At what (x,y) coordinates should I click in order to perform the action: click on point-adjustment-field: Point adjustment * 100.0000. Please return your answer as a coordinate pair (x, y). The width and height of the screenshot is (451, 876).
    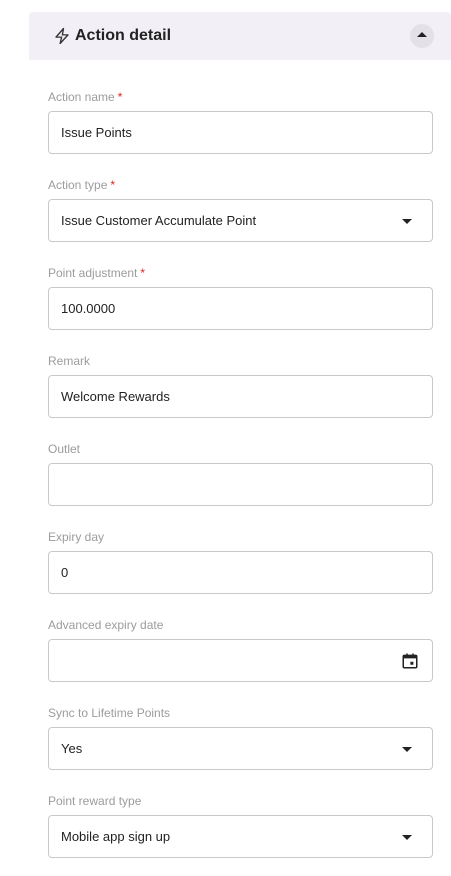
    Looking at the image, I should click on (240, 297).